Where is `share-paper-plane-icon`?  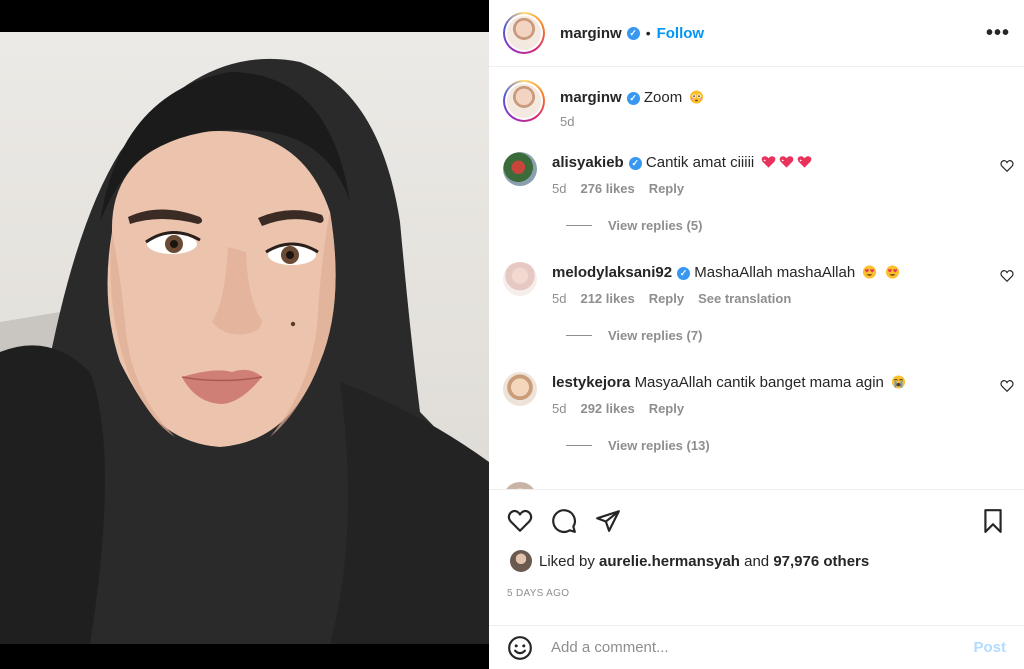
share-paper-plane-icon is located at coordinates (608, 521).